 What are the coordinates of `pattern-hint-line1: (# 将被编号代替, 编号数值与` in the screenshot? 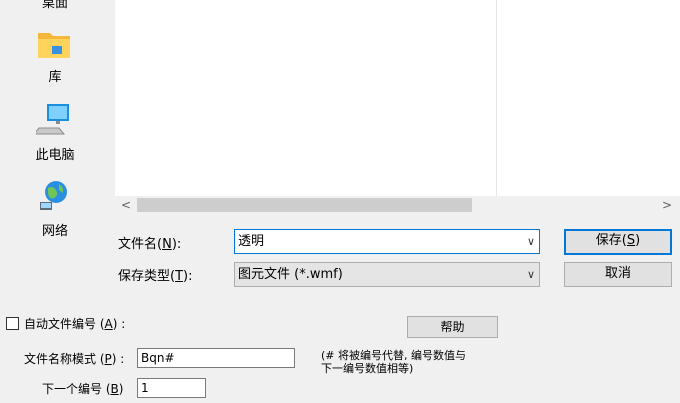 It's located at (393, 355).